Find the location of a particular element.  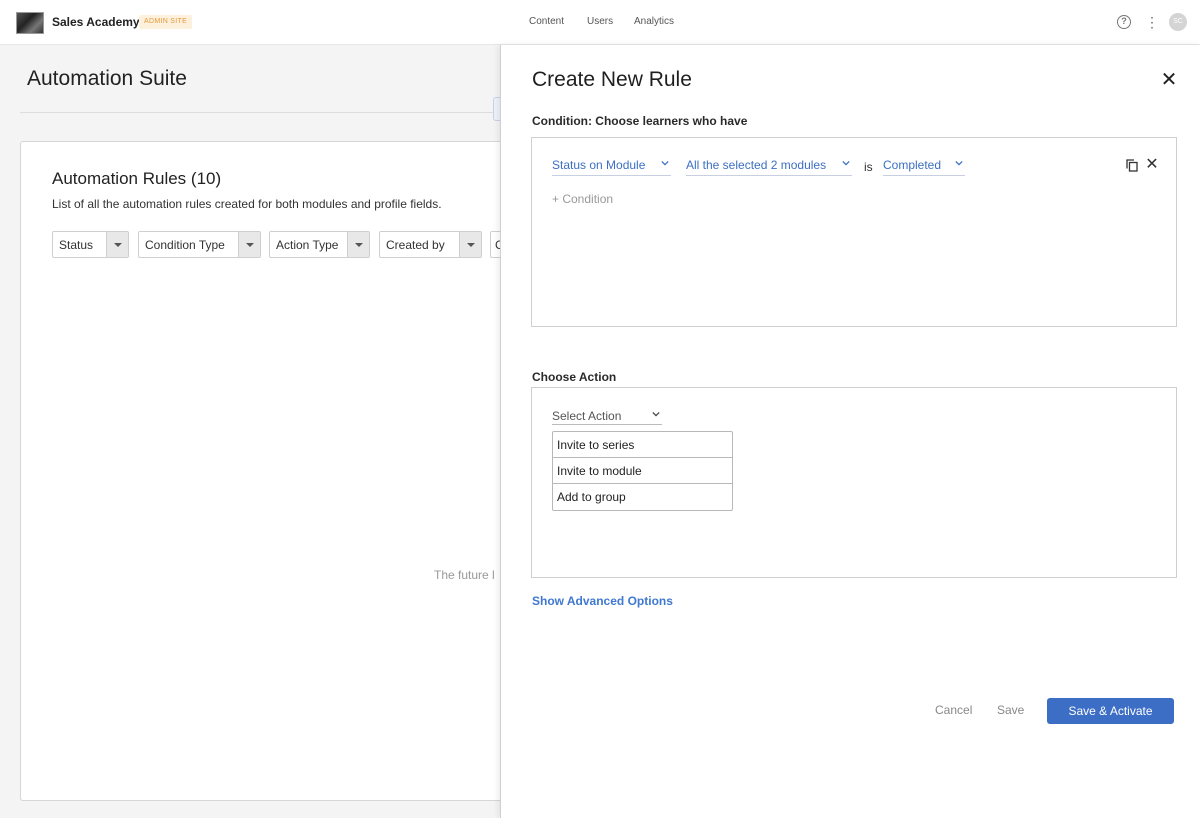

drawer-title: Create New Rule is located at coordinates (612, 79).